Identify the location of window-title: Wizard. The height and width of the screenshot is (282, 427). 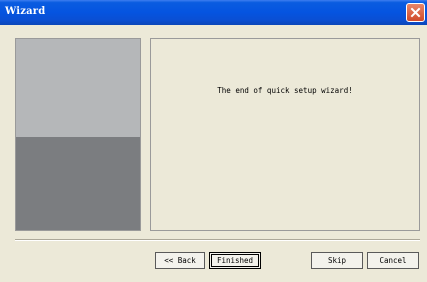
(25, 11).